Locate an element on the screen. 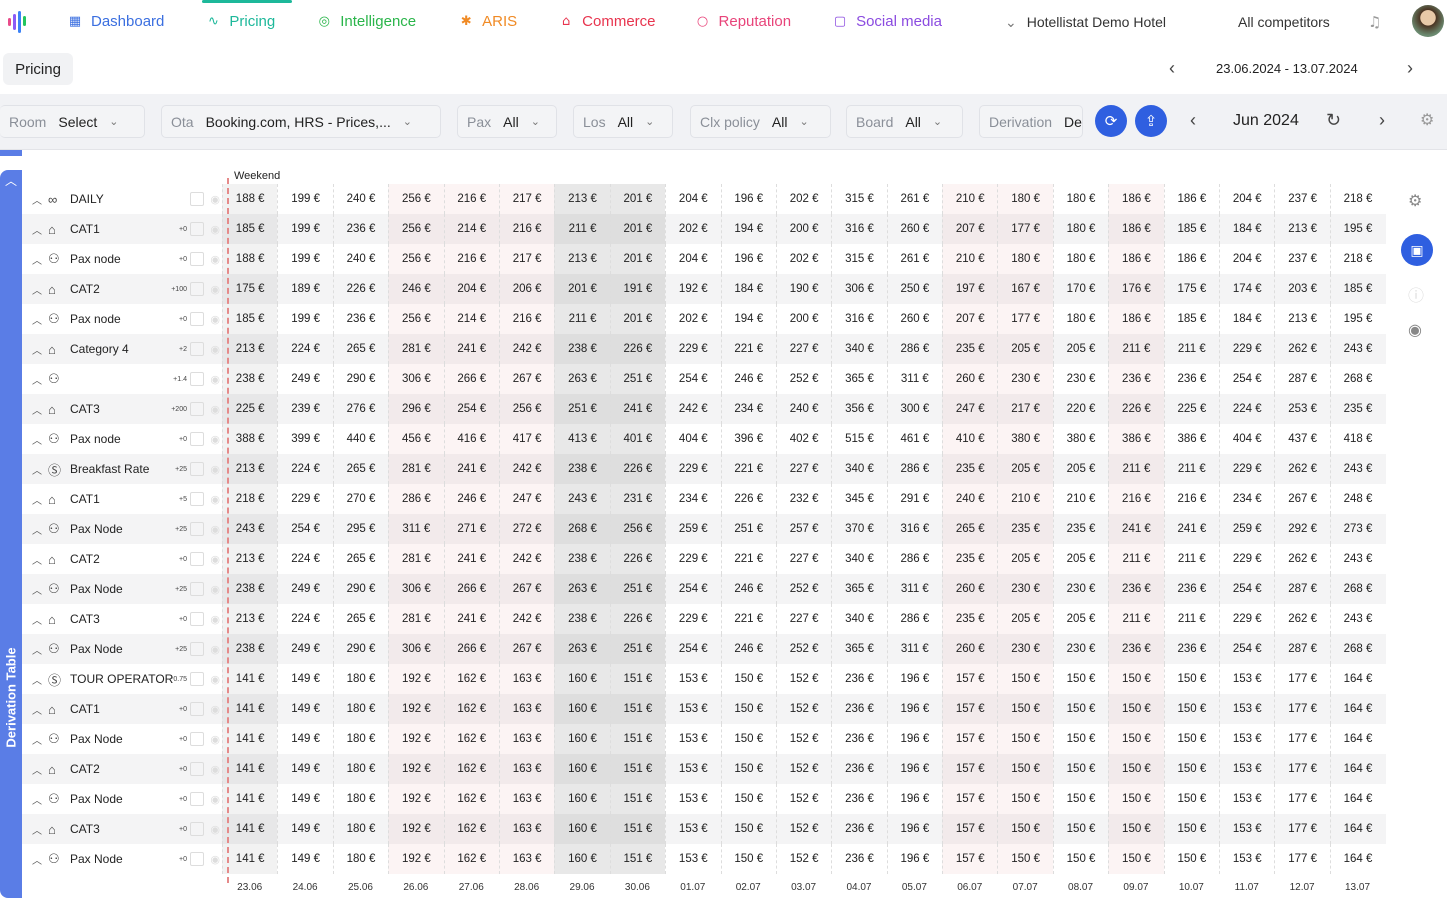  prev-range-chevron-icon: ‹ is located at coordinates (1172, 68).